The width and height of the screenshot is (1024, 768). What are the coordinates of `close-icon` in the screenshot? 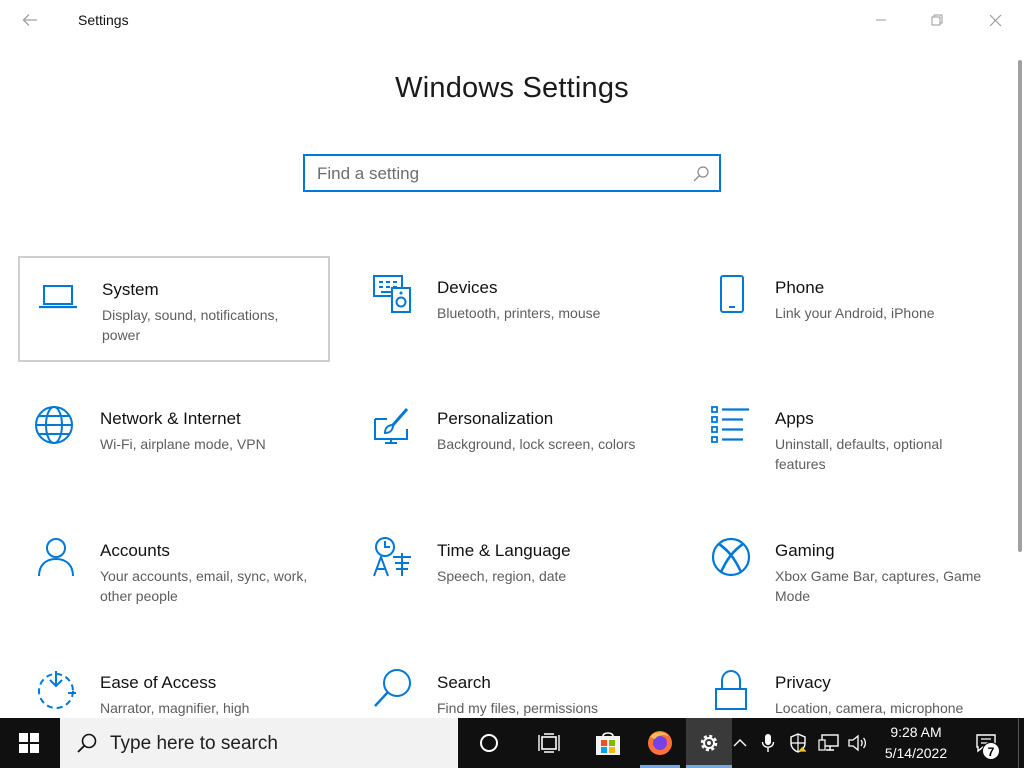 It's located at (995, 20).